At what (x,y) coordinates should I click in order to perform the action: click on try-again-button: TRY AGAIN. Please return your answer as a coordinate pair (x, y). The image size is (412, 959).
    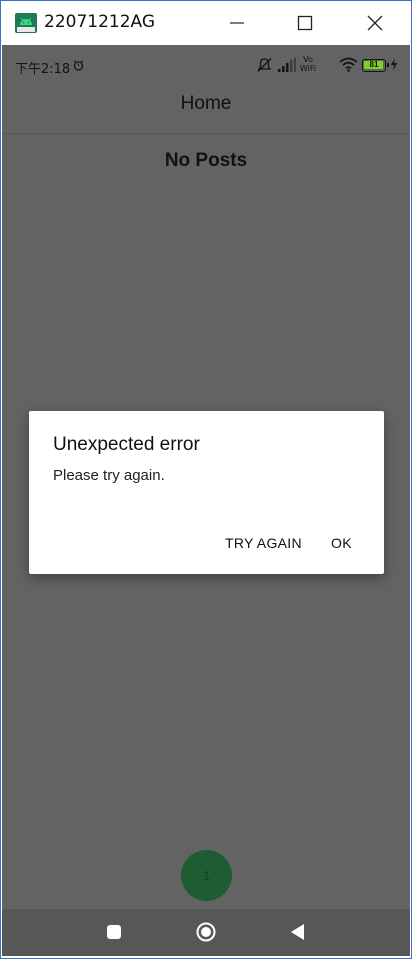
    Looking at the image, I should click on (263, 543).